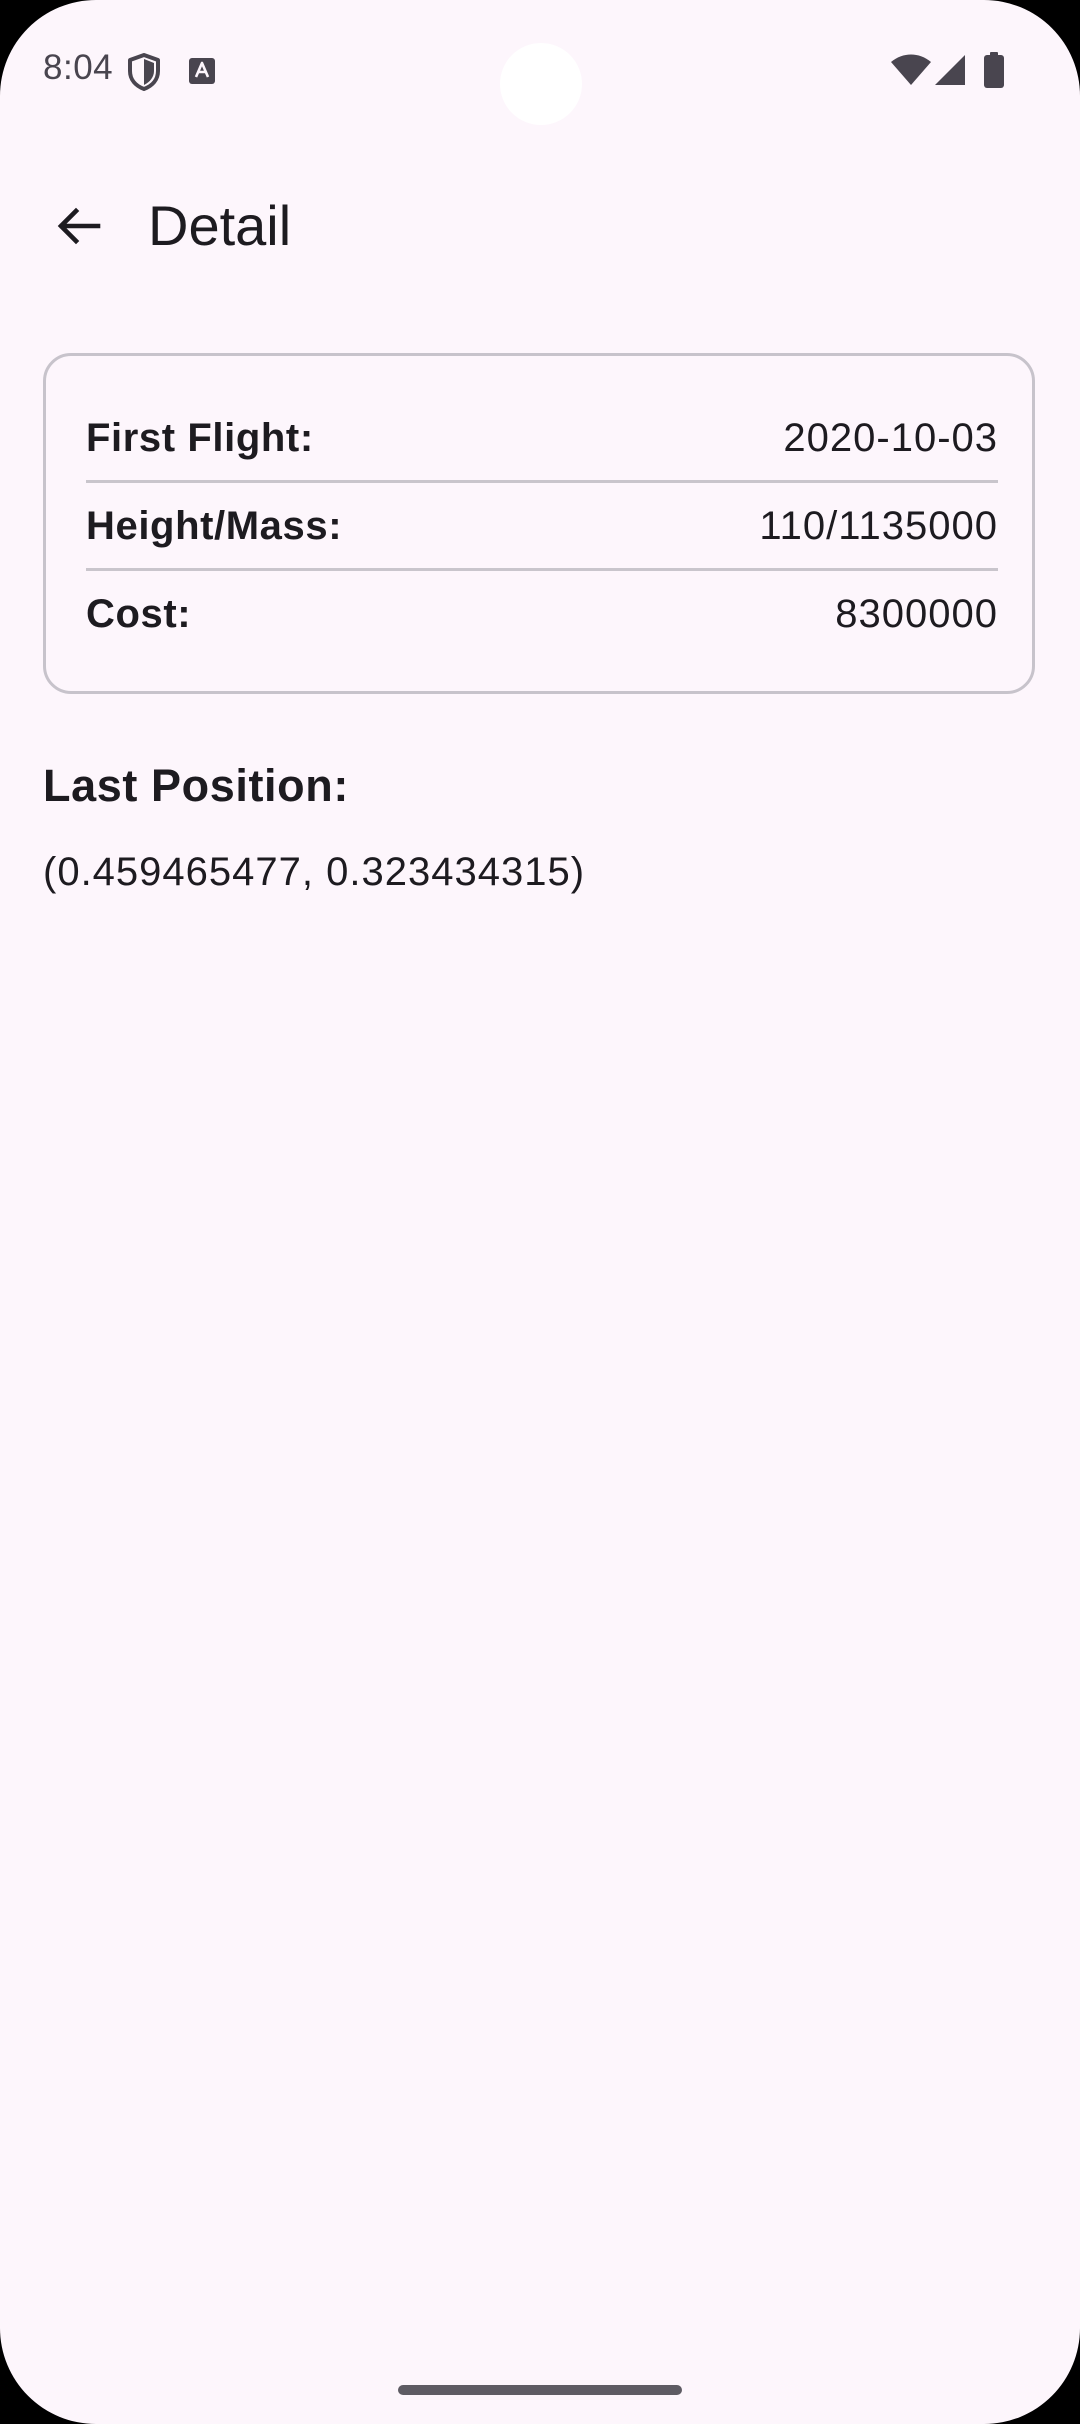  What do you see at coordinates (200, 437) in the screenshot?
I see `detail-label: First Flight:` at bounding box center [200, 437].